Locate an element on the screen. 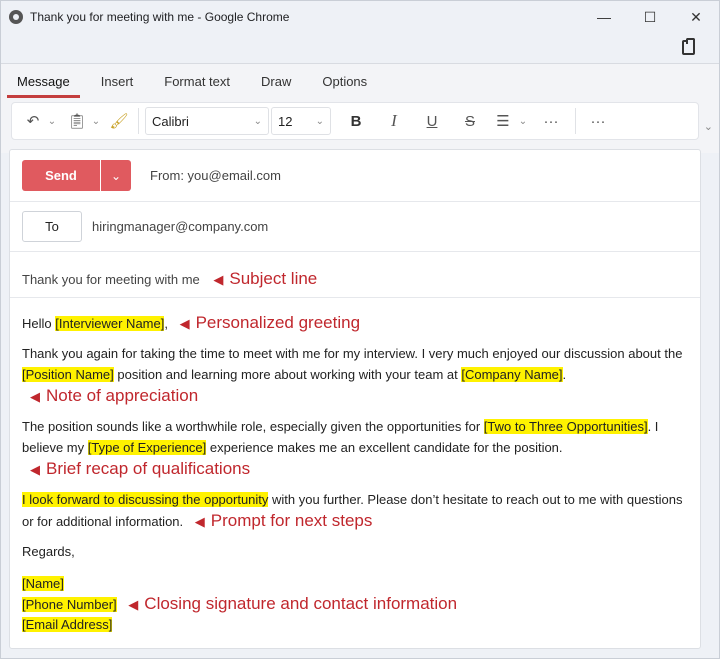 Image resolution: width=720 pixels, height=659 pixels. line-spacing-icon: ☰ is located at coordinates (503, 121).